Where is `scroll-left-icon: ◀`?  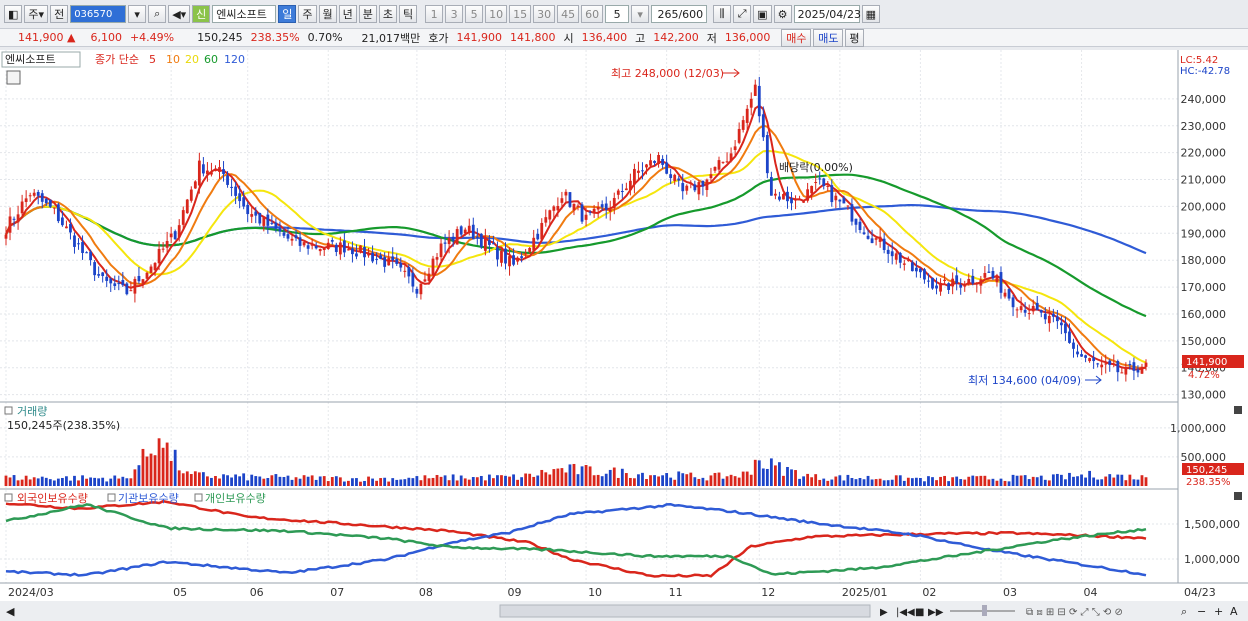 scroll-left-icon: ◀ is located at coordinates (10, 611).